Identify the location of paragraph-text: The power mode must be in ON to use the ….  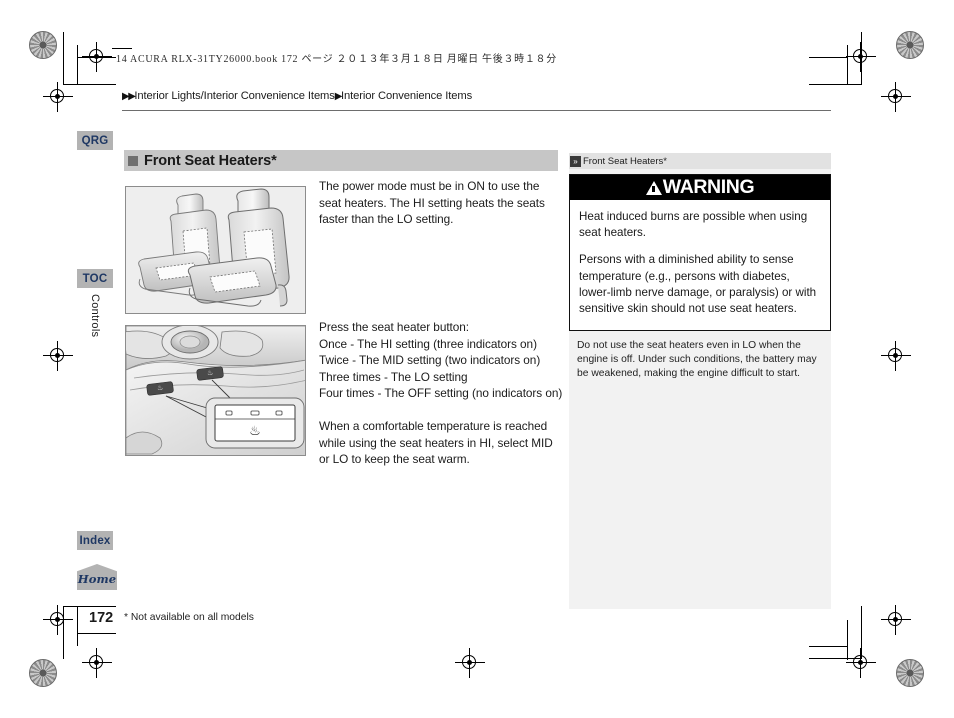
(432, 202).